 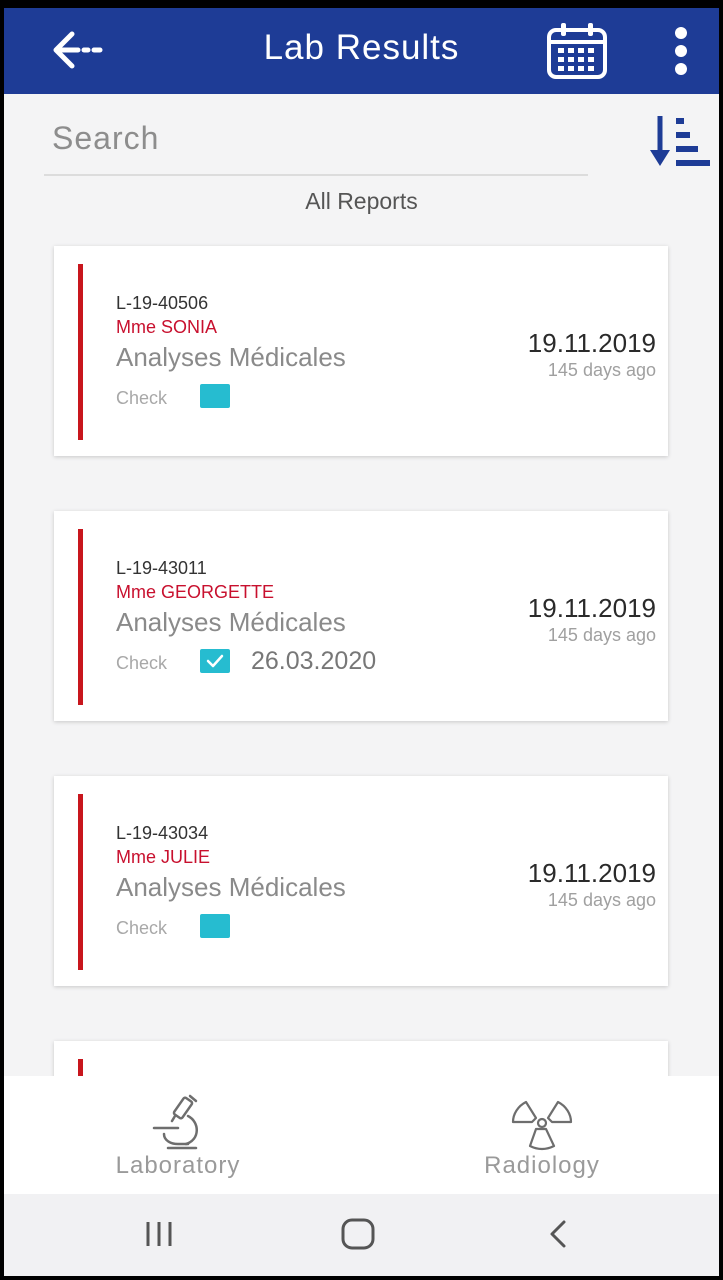 I want to click on nav-laboratory-label: Laboratory, so click(x=178, y=1165).